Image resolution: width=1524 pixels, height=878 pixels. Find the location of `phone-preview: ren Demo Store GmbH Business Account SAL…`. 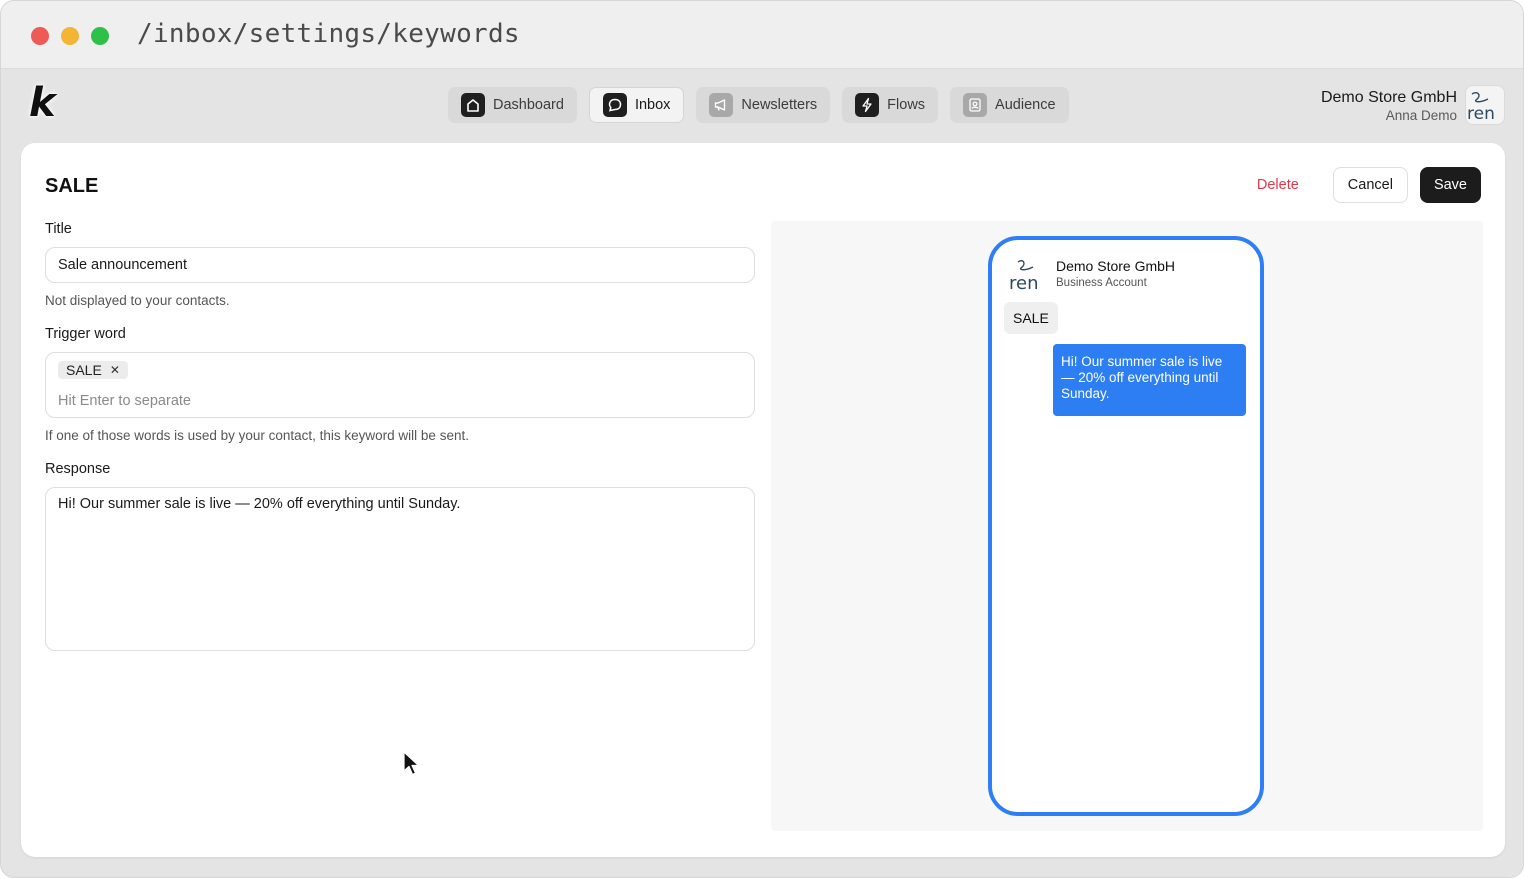

phone-preview: ren Demo Store GmbH Business Account SAL… is located at coordinates (1126, 526).